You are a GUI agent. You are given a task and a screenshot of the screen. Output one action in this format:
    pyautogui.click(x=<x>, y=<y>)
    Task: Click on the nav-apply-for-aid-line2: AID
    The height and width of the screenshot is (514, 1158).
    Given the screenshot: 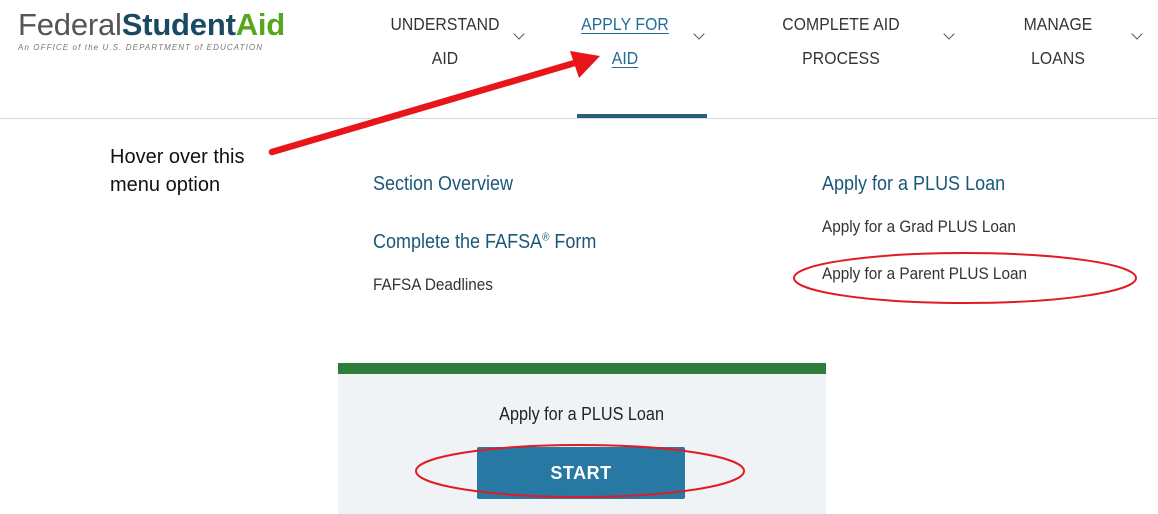 What is the action you would take?
    pyautogui.click(x=625, y=58)
    